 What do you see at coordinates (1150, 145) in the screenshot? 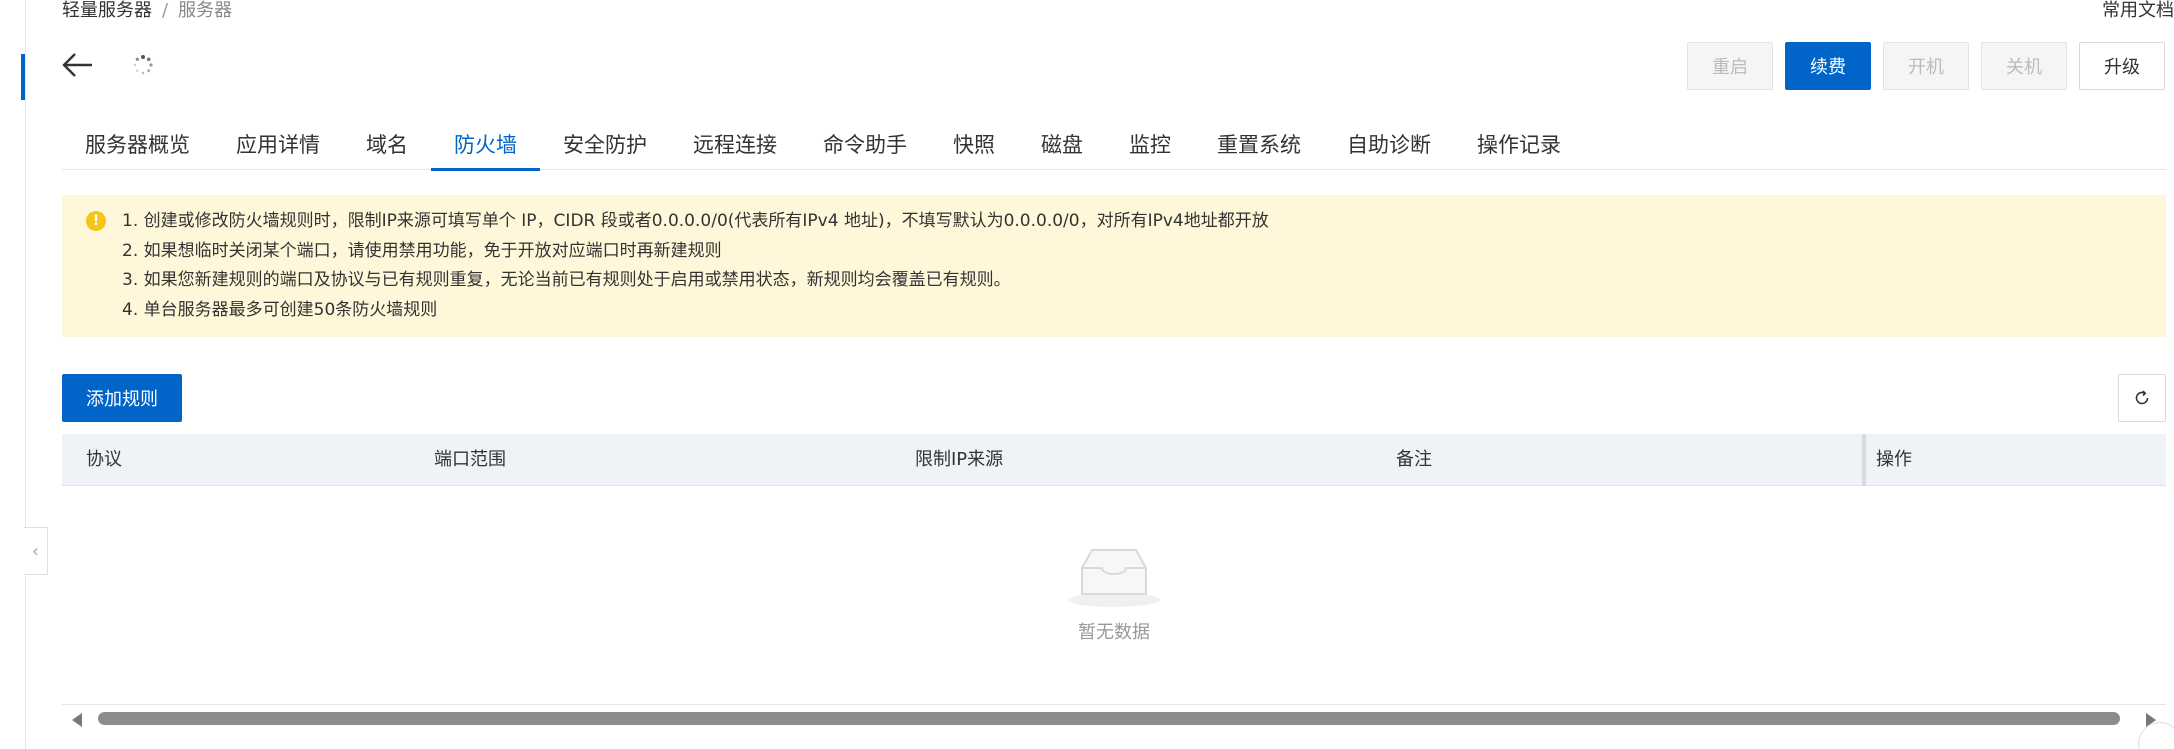
I see `tab-monitoring: 监控` at bounding box center [1150, 145].